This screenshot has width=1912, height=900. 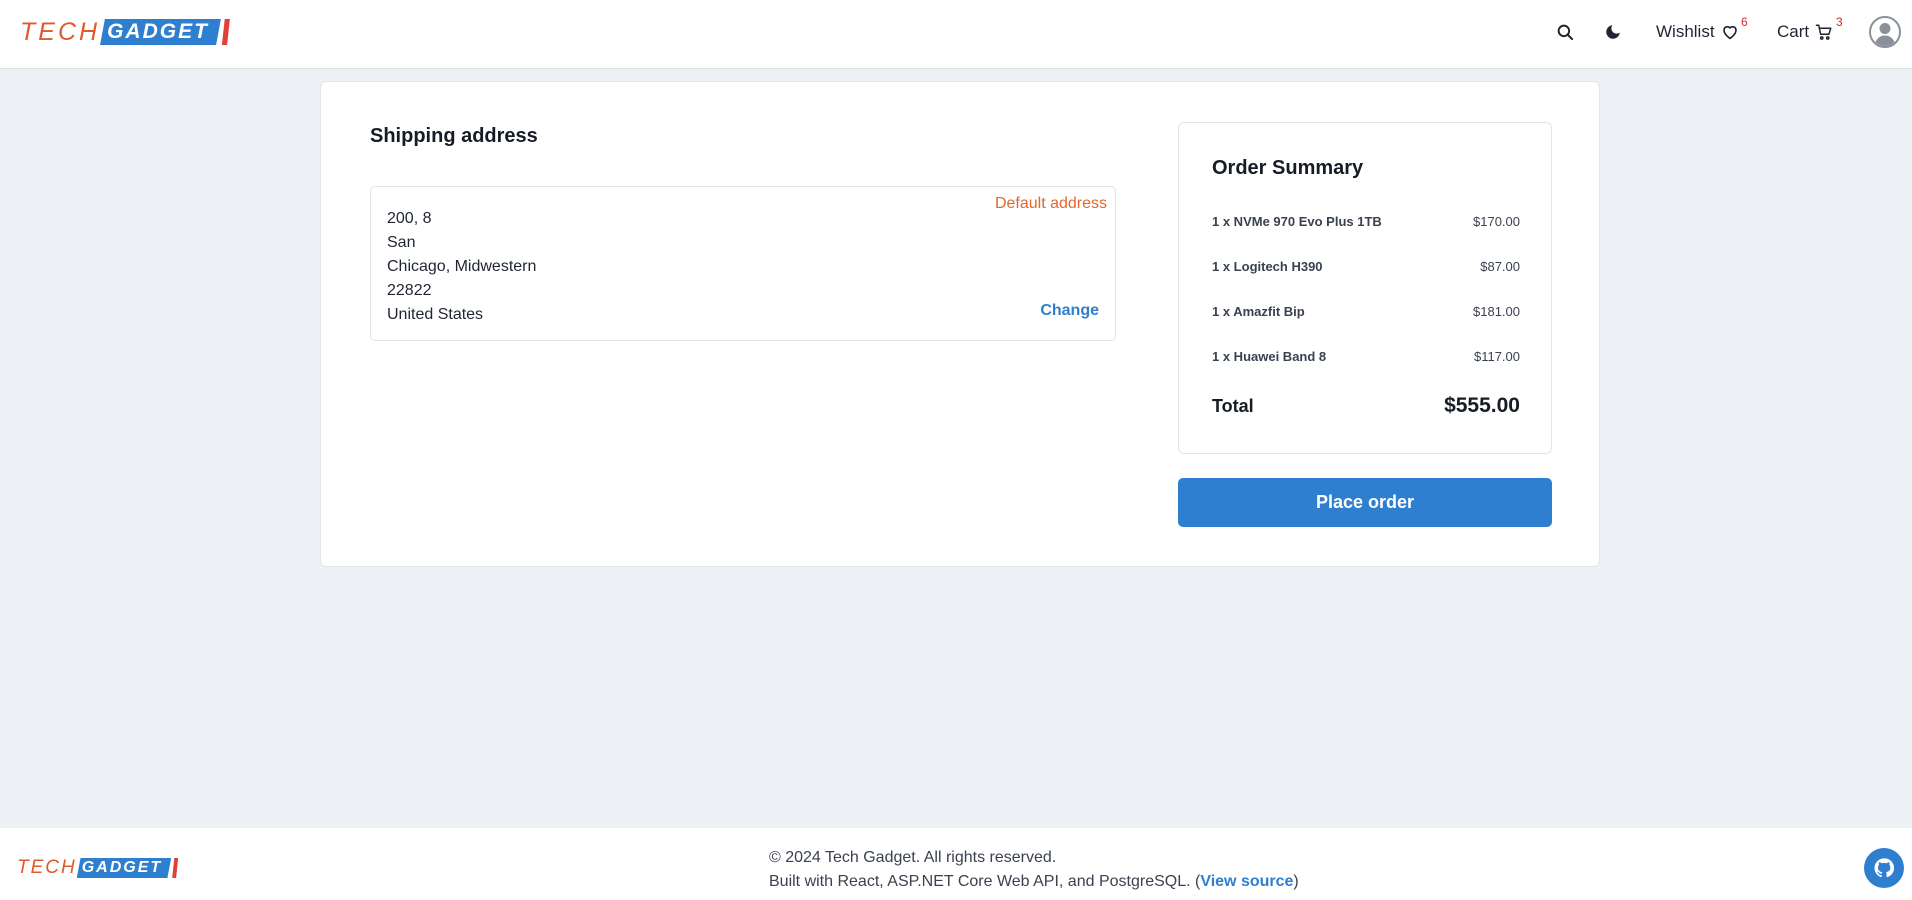 I want to click on address-line: 22822, so click(x=409, y=290).